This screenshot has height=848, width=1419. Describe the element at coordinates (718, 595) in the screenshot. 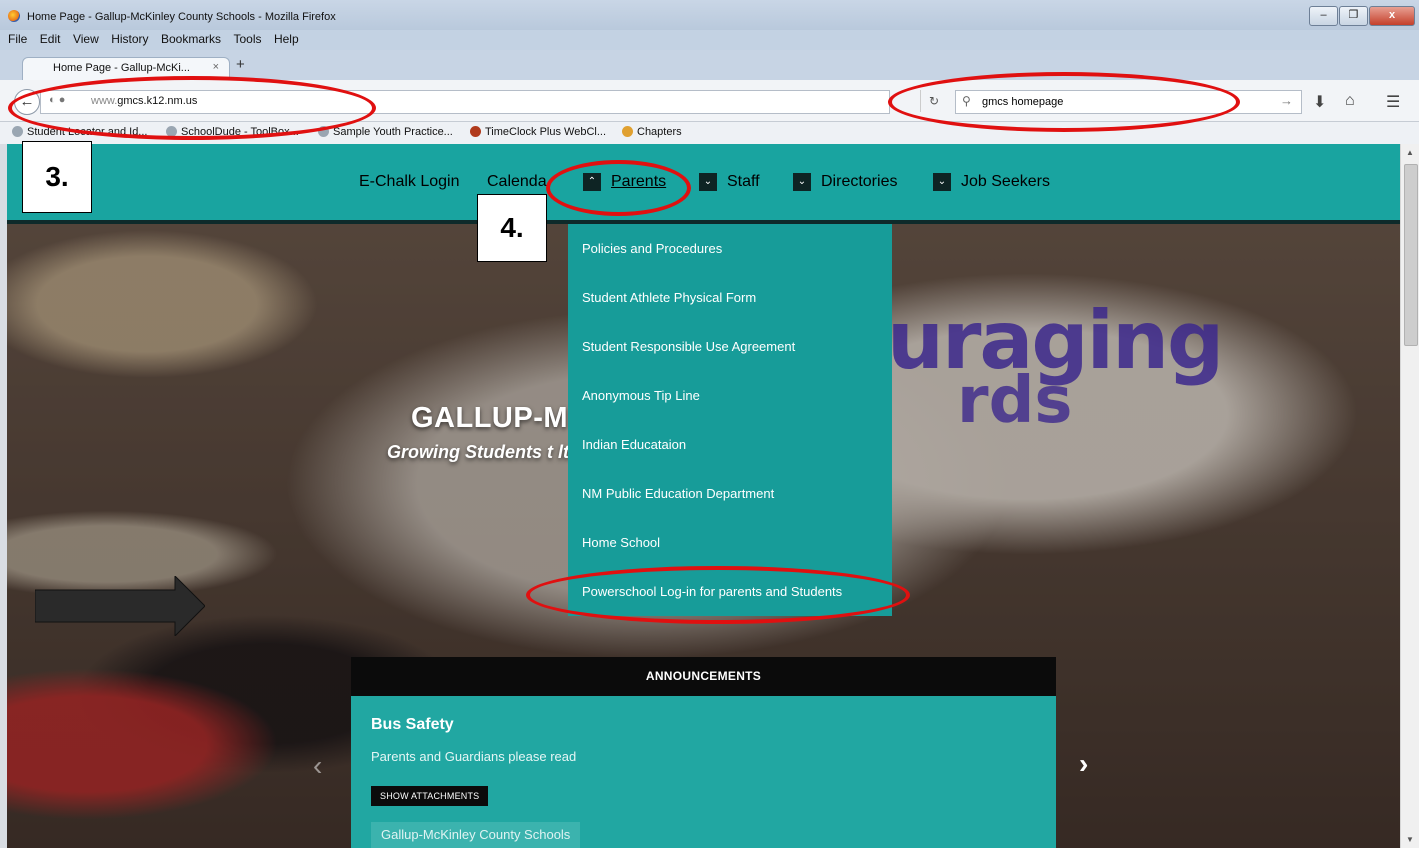

I see `highlight-oval-powerschool` at that location.